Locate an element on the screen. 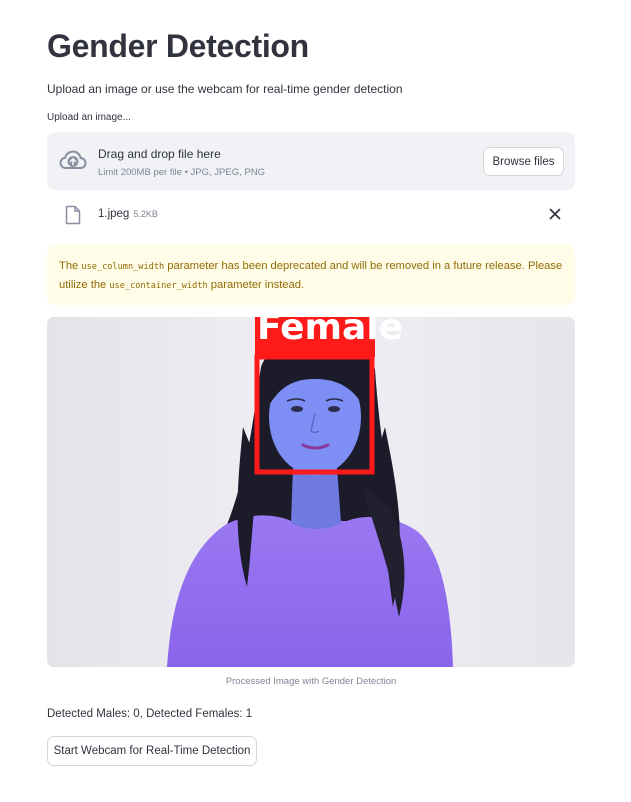 Image resolution: width=631 pixels, height=802 pixels. close-icon is located at coordinates (555, 214).